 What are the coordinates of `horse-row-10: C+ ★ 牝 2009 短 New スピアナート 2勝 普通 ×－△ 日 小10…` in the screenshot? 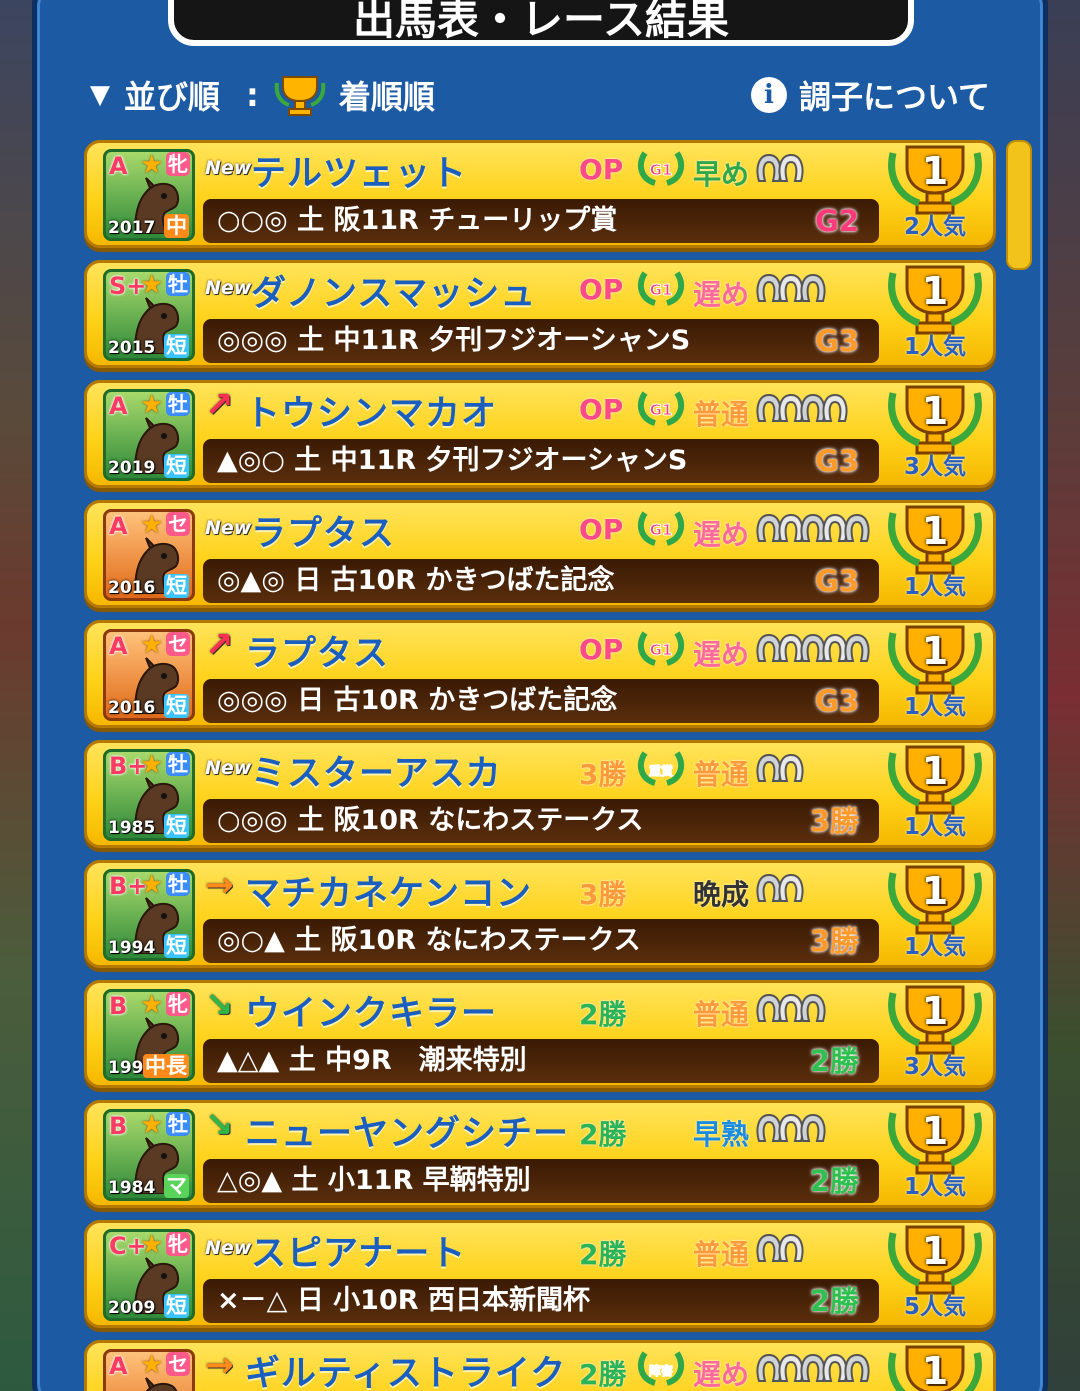 It's located at (540, 1274).